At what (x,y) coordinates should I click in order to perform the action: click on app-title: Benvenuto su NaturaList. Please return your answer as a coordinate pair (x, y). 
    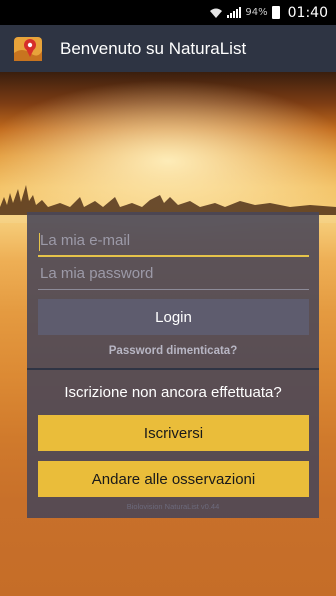
    Looking at the image, I should click on (153, 48).